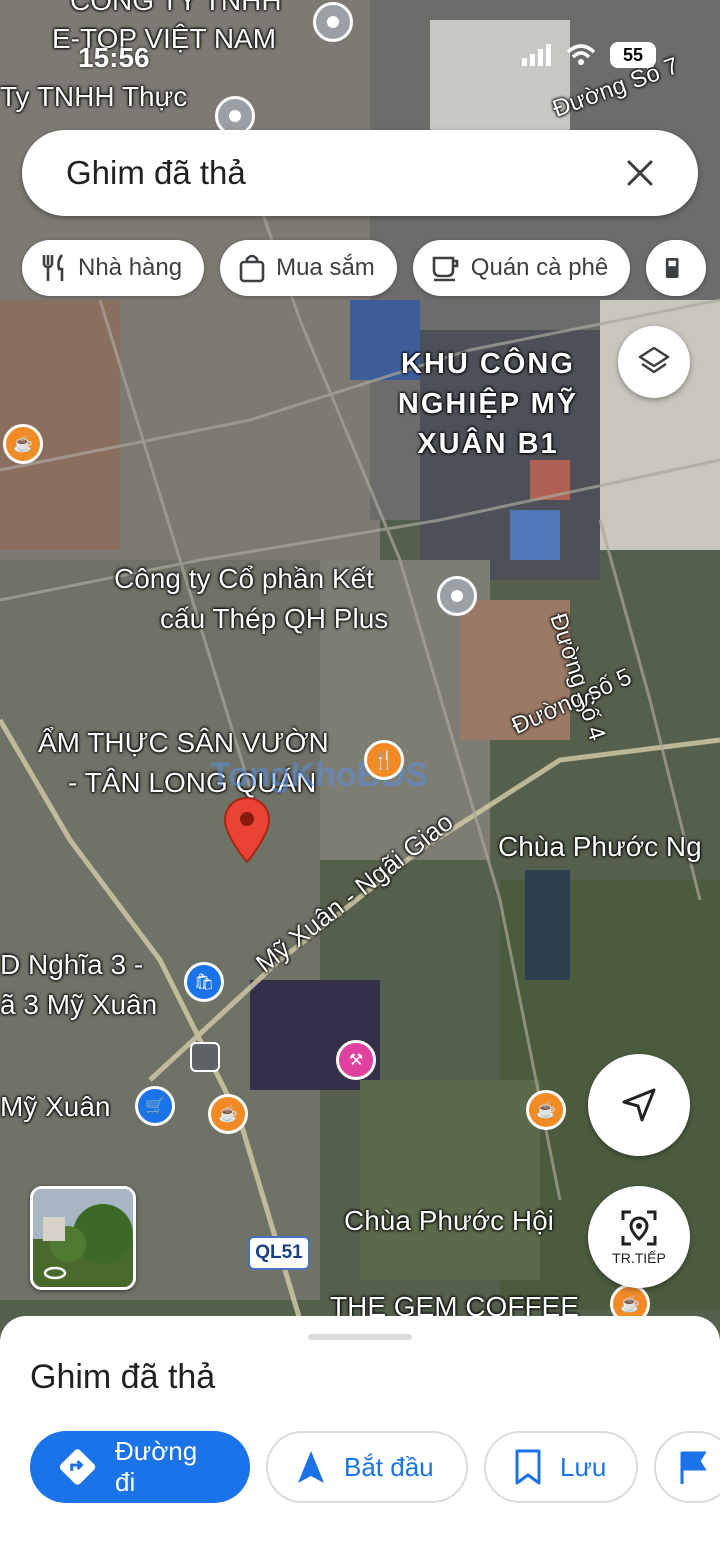 The image size is (720, 1565). I want to click on start-button: Bắt đầu, so click(367, 1467).